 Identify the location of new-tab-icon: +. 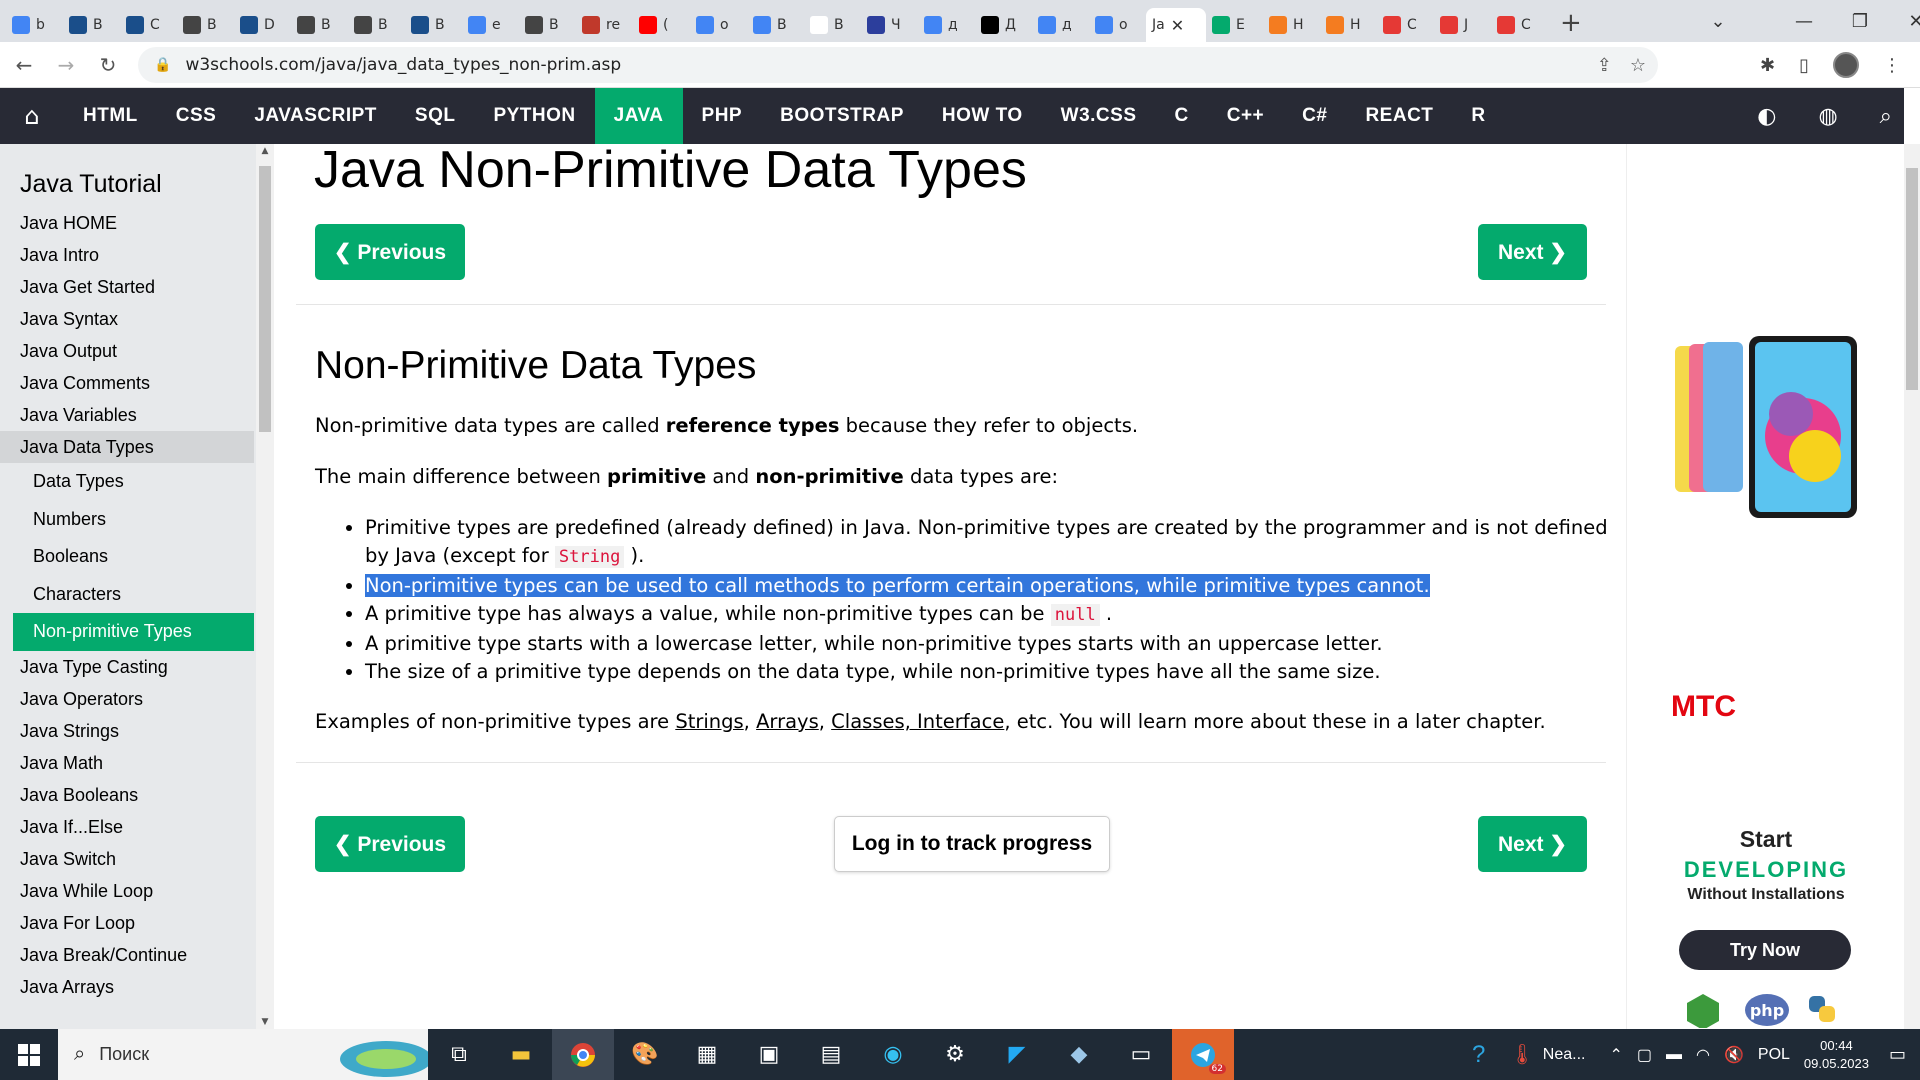
(1571, 23).